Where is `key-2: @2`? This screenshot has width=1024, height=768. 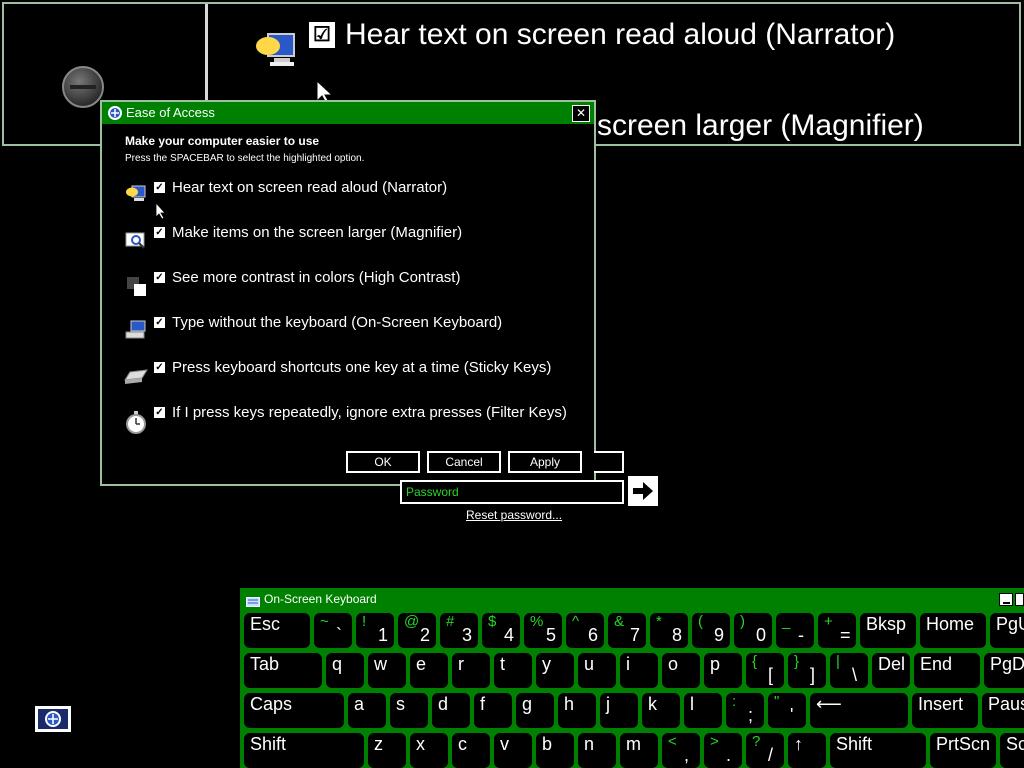 key-2: @2 is located at coordinates (417, 630).